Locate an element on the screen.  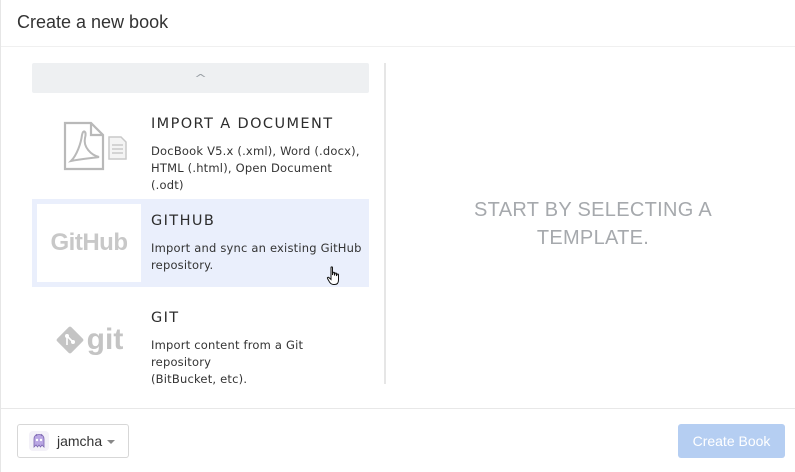
template-title: GITHUB is located at coordinates (183, 221).